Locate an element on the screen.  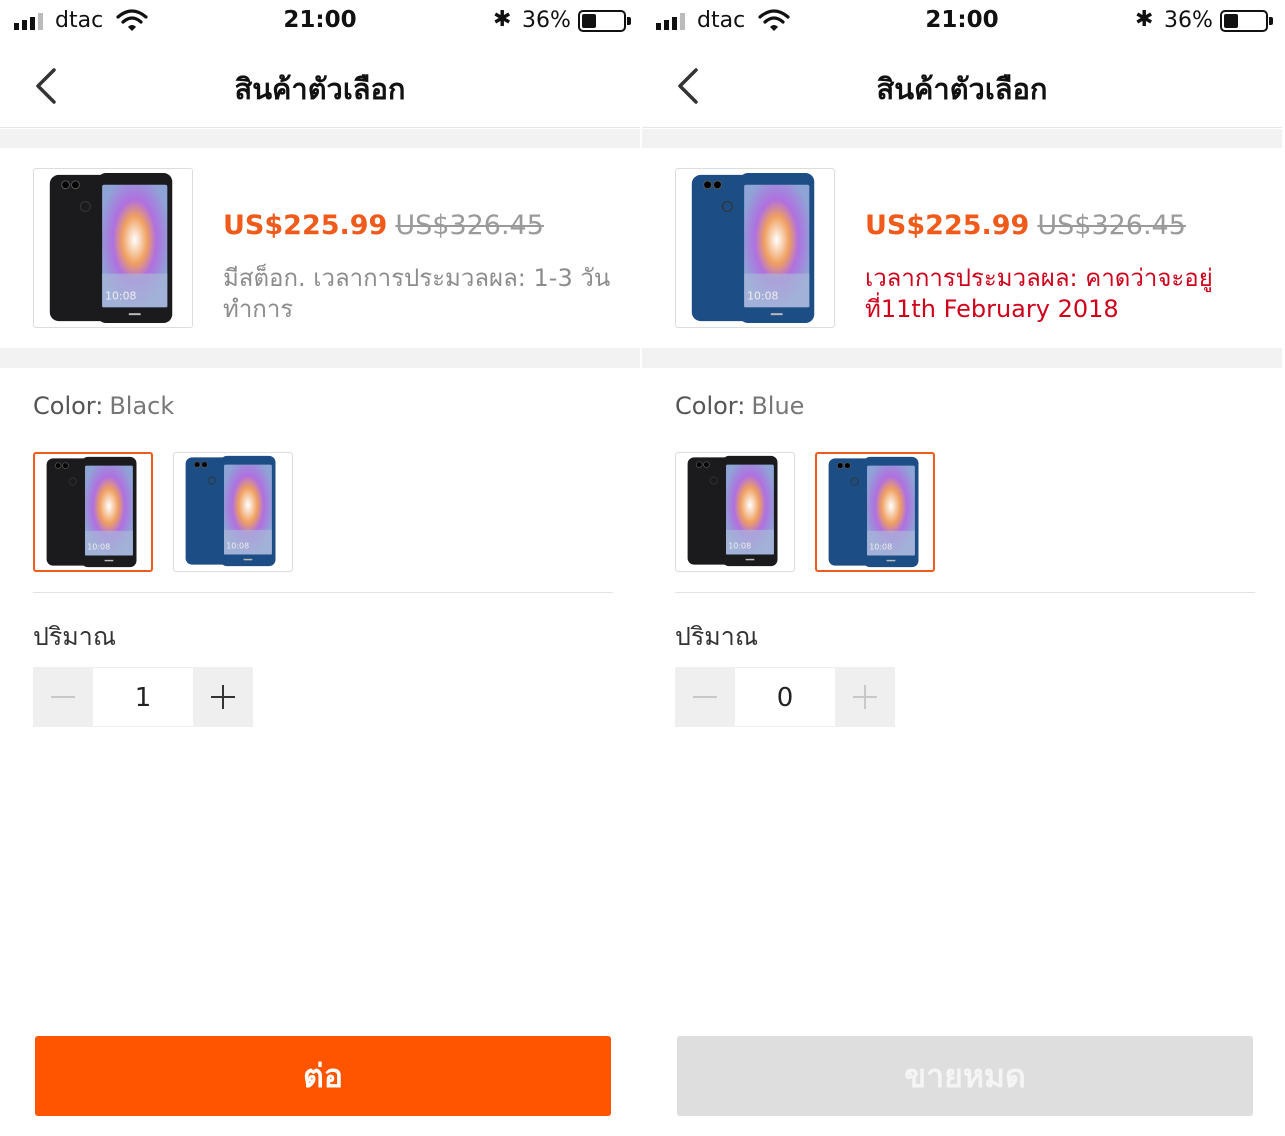
quantity-value: 0 is located at coordinates (785, 697).